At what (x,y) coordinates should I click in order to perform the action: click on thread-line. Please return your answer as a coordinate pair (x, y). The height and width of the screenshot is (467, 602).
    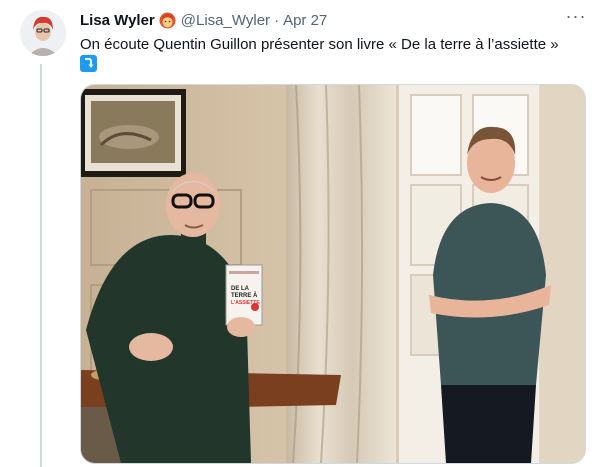
    Looking at the image, I should click on (41, 265).